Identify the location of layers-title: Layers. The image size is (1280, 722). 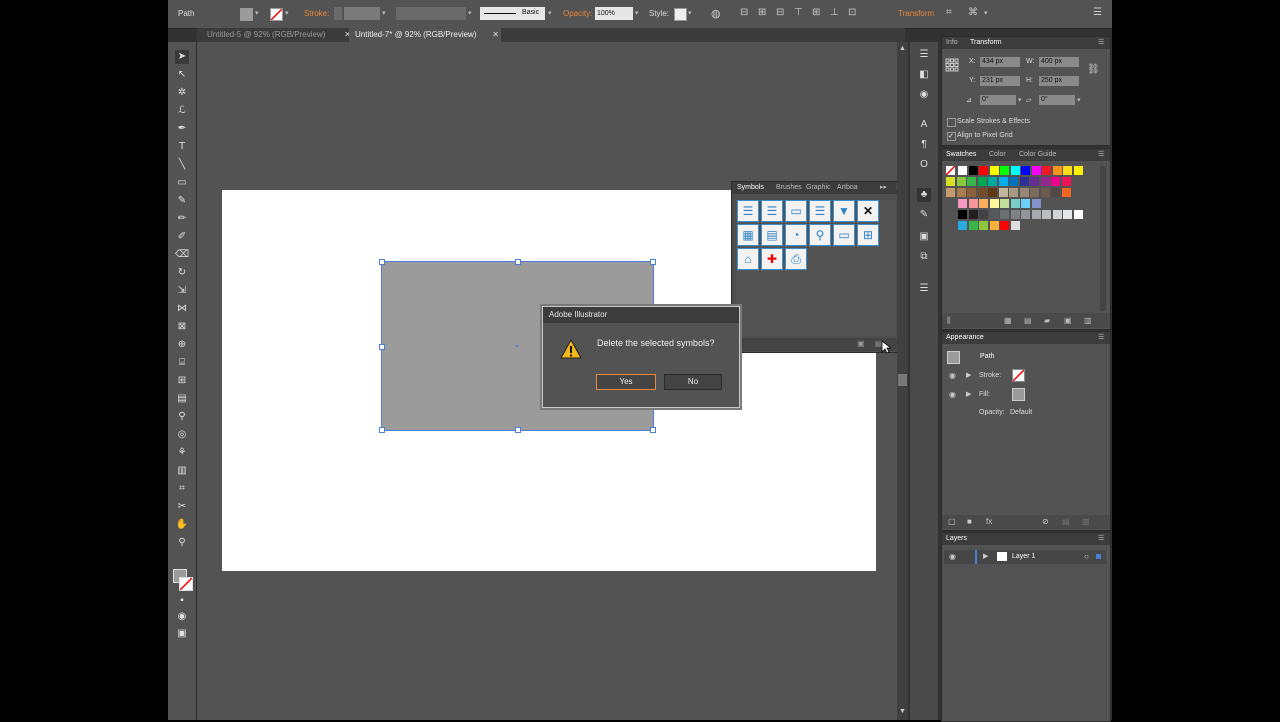
(956, 539).